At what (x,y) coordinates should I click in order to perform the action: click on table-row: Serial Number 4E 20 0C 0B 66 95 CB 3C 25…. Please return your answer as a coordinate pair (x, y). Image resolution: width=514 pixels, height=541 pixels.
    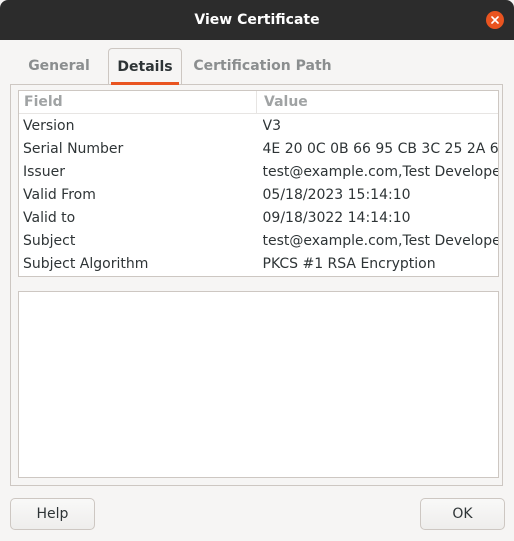
    Looking at the image, I should click on (258, 148).